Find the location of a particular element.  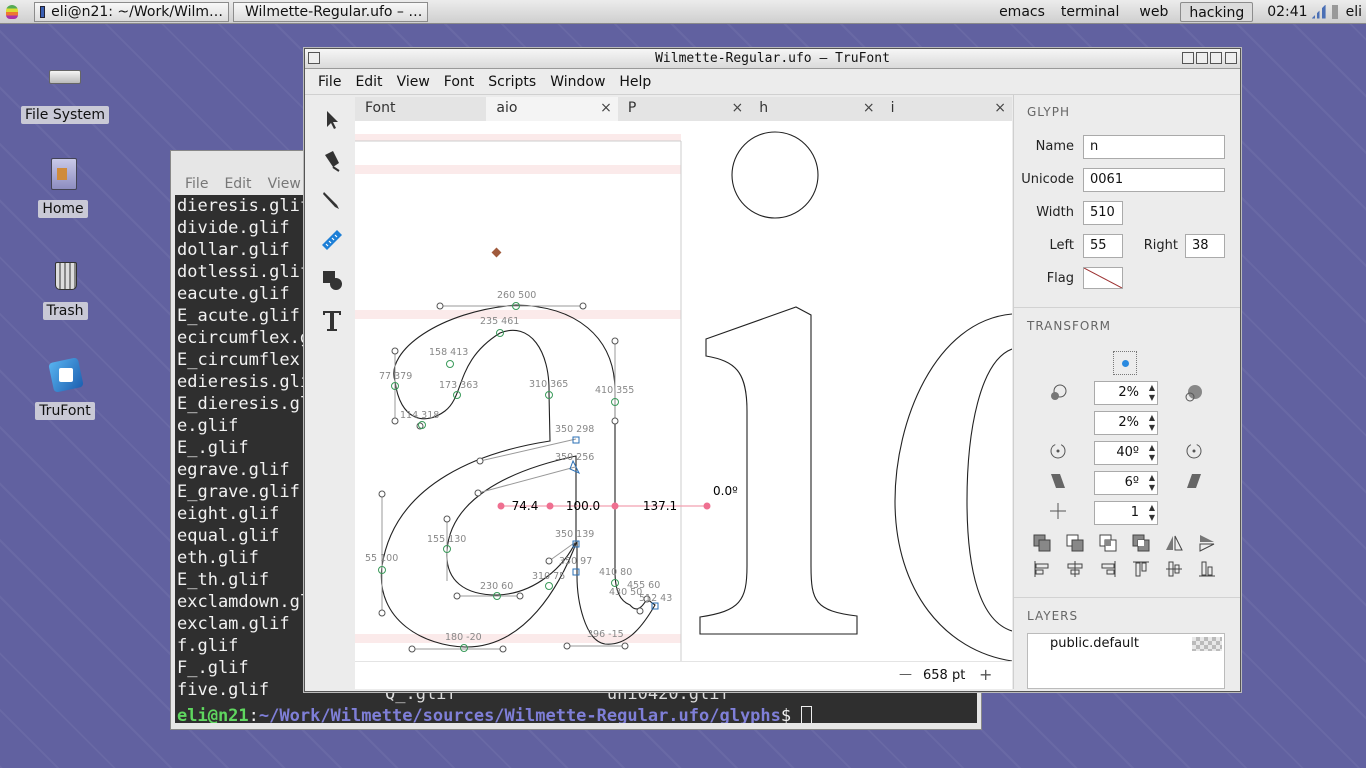

skew-spinbox: 6º ▲ ▼ is located at coordinates (1126, 483).